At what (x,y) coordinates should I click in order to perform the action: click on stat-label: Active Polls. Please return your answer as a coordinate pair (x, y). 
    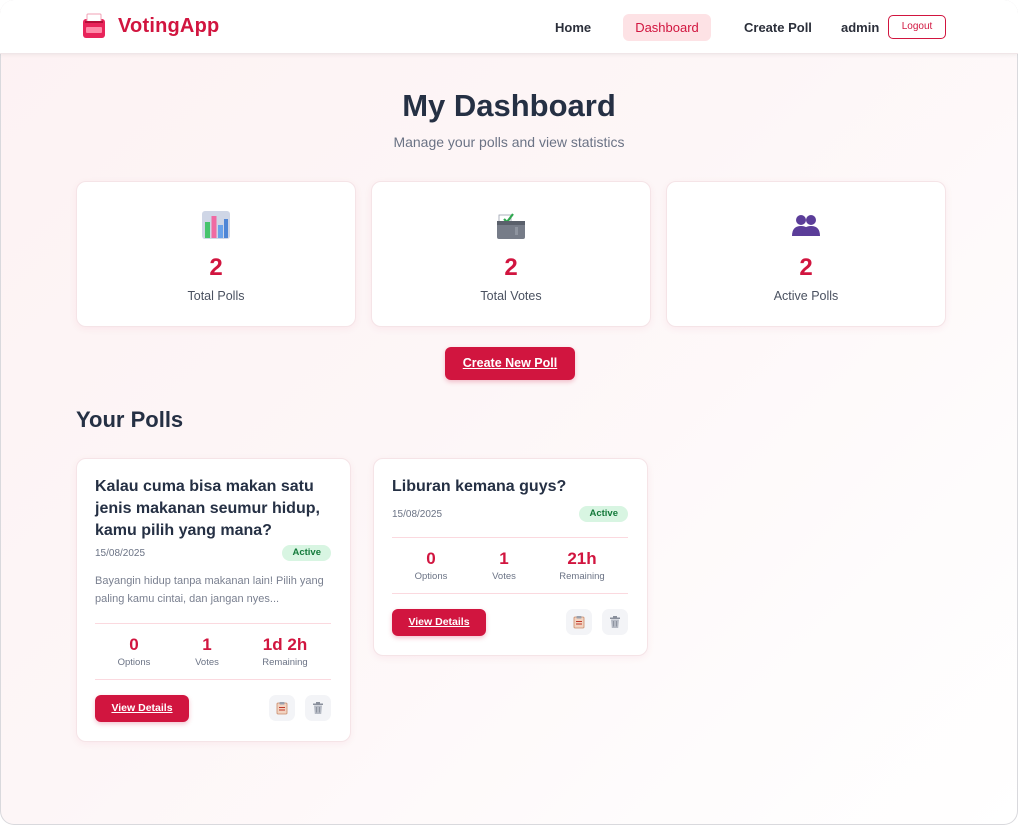
    Looking at the image, I should click on (806, 296).